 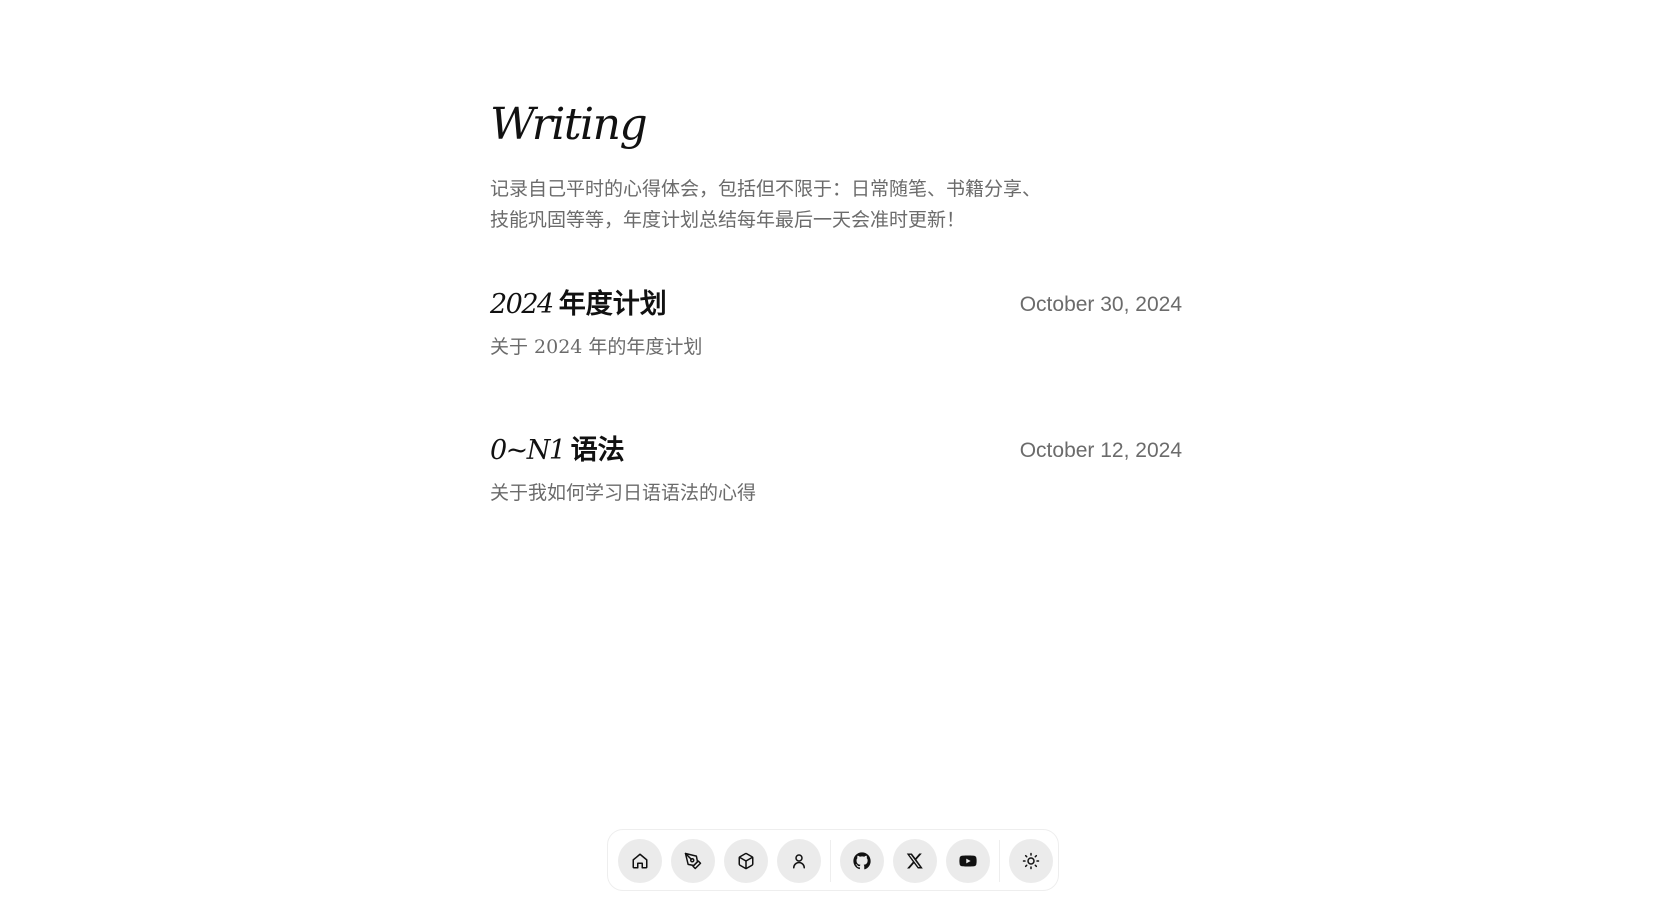 What do you see at coordinates (596, 347) in the screenshot?
I see `post-description: 关于 2024 年的年度计划` at bounding box center [596, 347].